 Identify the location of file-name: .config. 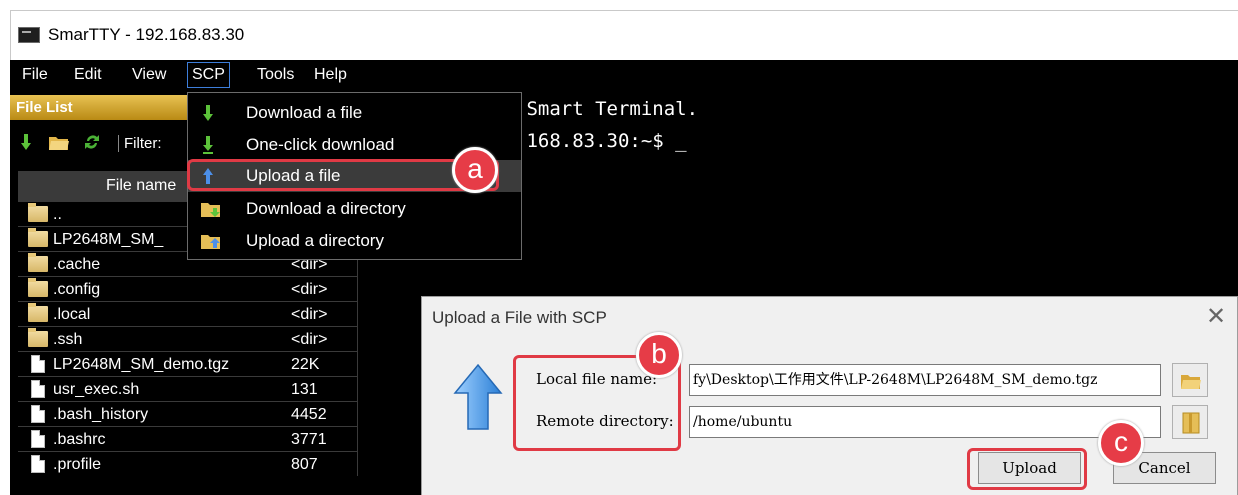
(77, 289).